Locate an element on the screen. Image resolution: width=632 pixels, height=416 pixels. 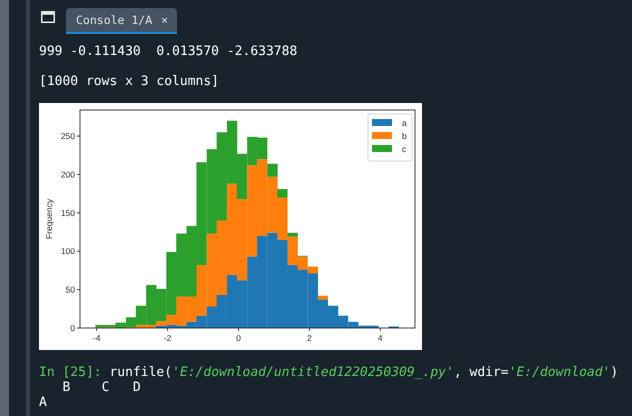
y-tick-label: 150 is located at coordinates (67, 213).